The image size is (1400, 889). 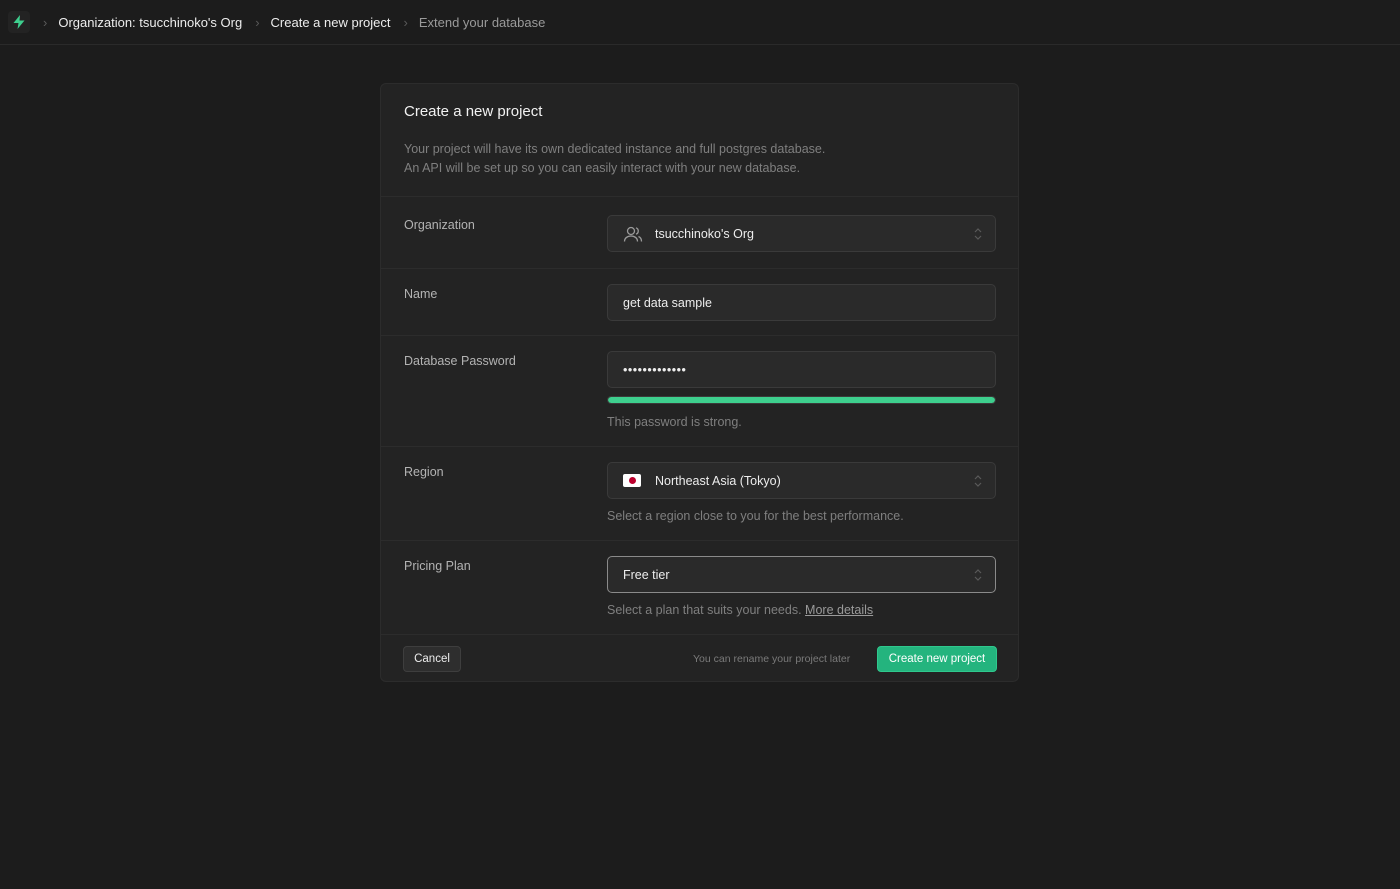 I want to click on rename-note: You can rename your project later, so click(x=772, y=659).